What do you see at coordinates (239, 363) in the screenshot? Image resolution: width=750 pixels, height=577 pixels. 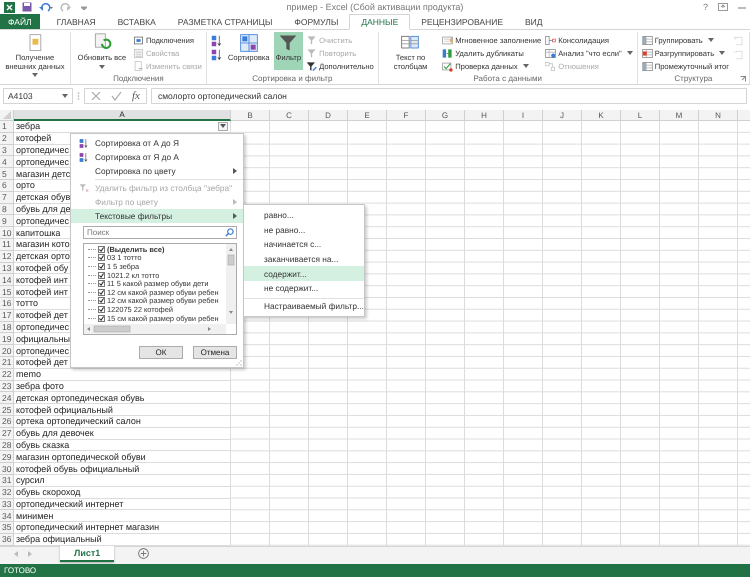 I see `resize-grip-icon` at bounding box center [239, 363].